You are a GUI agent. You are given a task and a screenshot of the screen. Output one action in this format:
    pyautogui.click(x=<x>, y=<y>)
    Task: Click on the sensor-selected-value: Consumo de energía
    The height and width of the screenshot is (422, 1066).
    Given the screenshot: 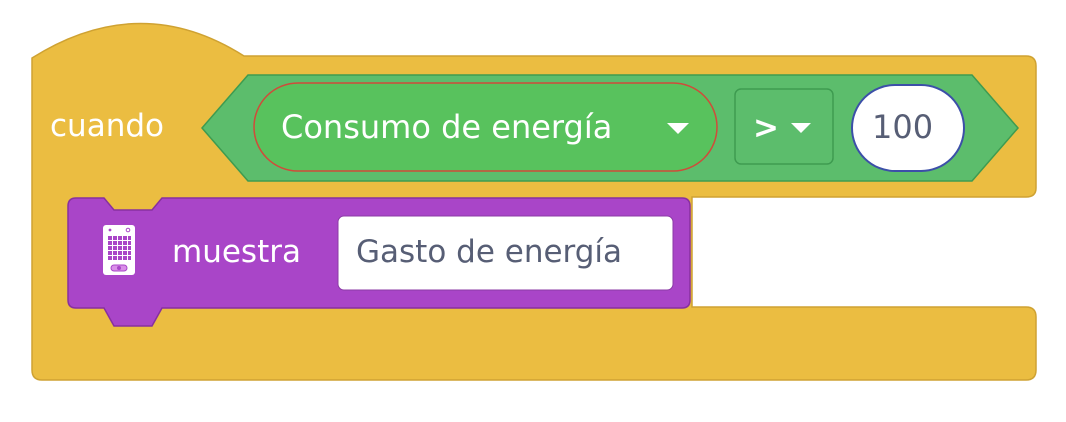 What is the action you would take?
    pyautogui.click(x=447, y=127)
    